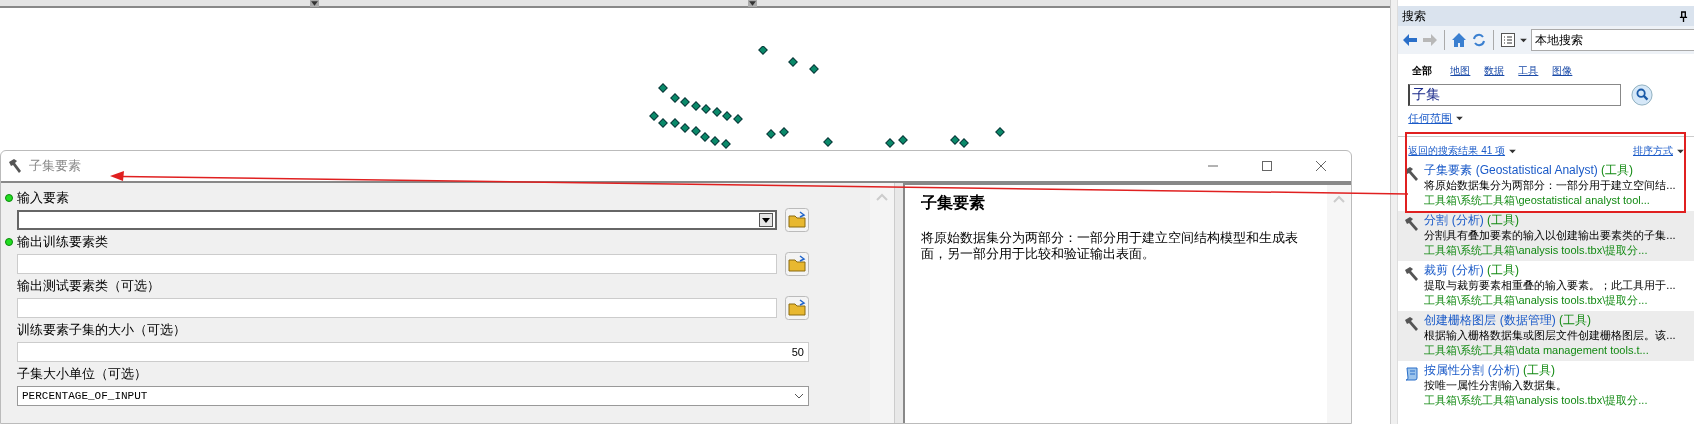 This screenshot has width=1694, height=424. What do you see at coordinates (1490, 320) in the screenshot?
I see `result-title-link: 创建栅格图层 (数据管理)` at bounding box center [1490, 320].